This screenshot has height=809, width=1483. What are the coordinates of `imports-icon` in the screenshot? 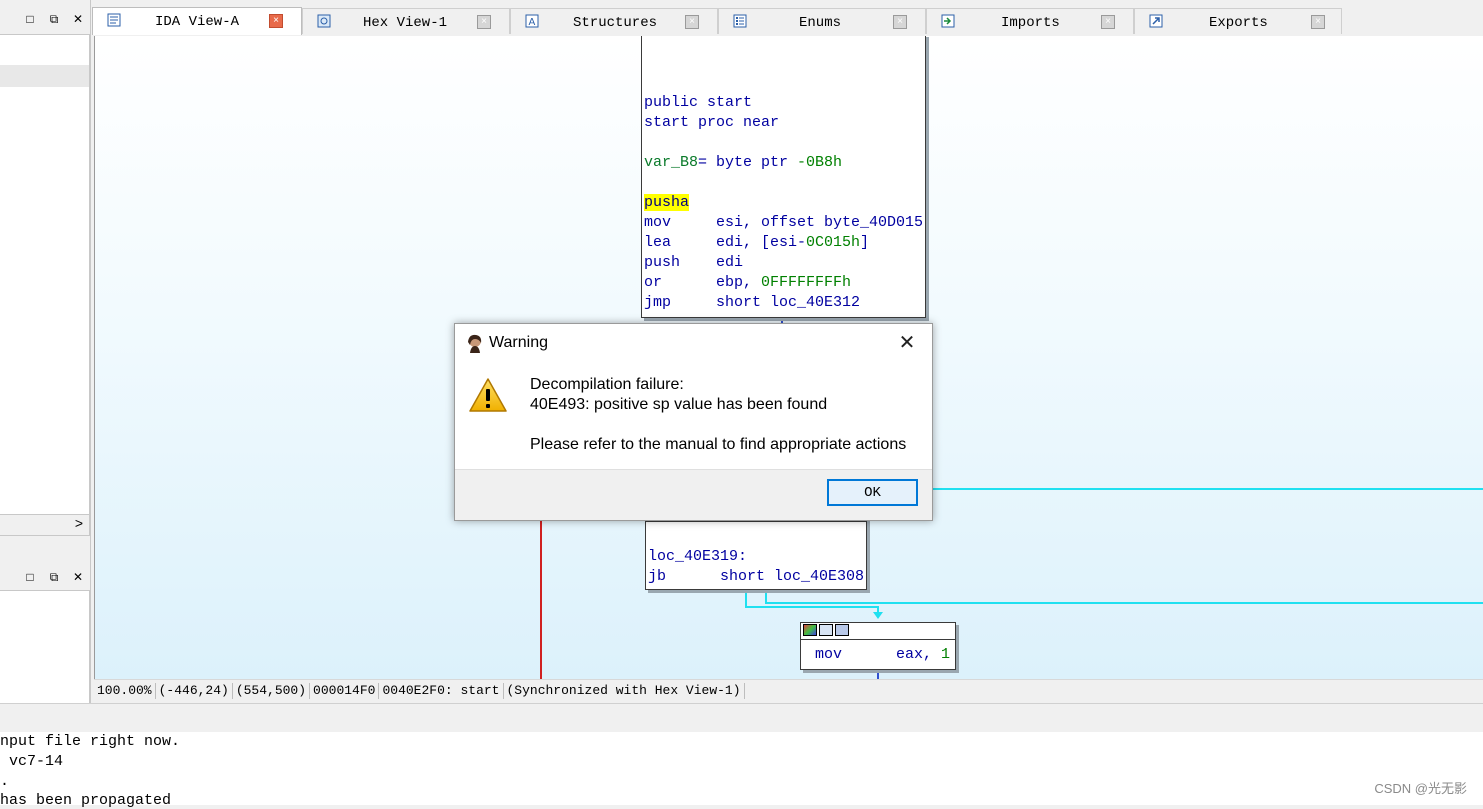 It's located at (948, 21).